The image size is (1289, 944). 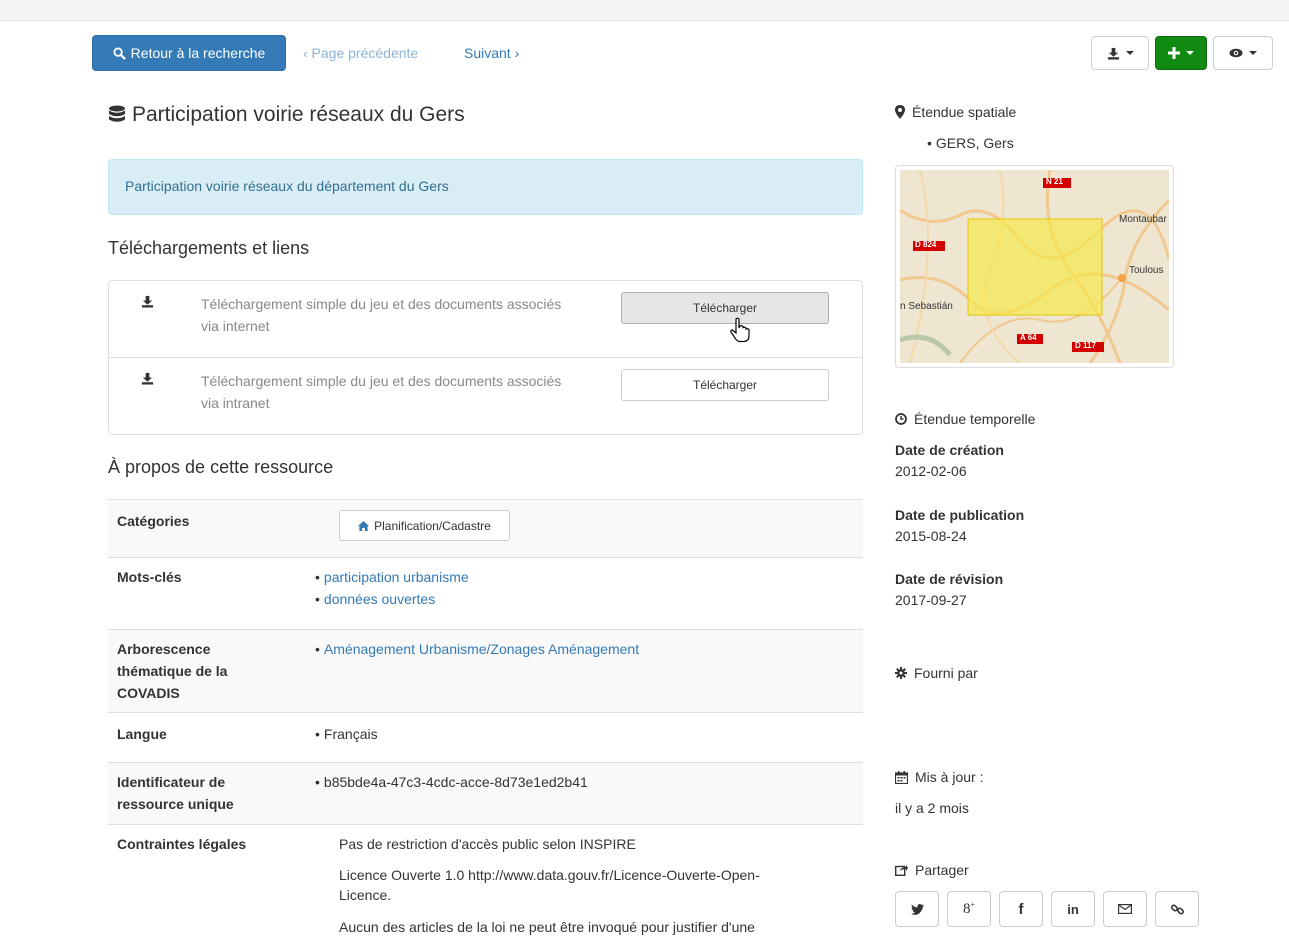 I want to click on category-label: Planification/Cadastre, so click(x=432, y=525).